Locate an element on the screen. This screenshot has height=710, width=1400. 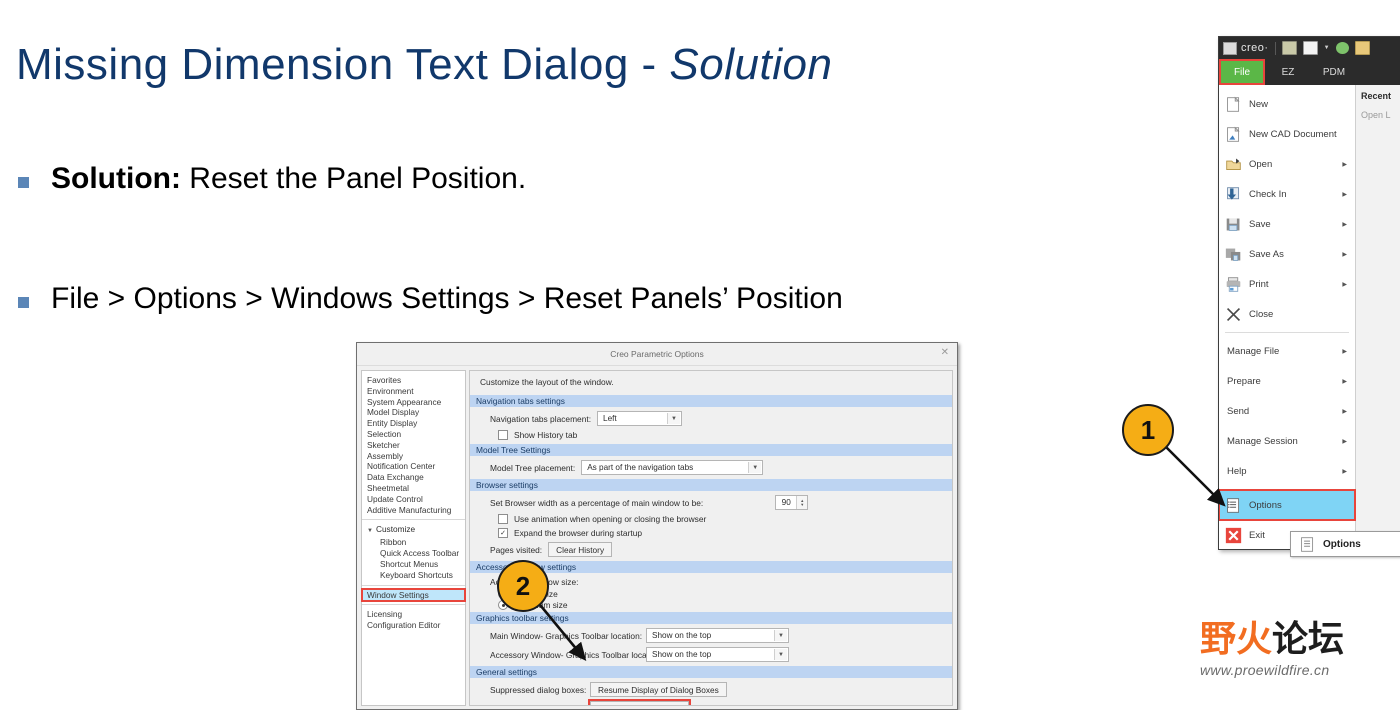
bullet-marker-icon is located at coordinates (23, 182).